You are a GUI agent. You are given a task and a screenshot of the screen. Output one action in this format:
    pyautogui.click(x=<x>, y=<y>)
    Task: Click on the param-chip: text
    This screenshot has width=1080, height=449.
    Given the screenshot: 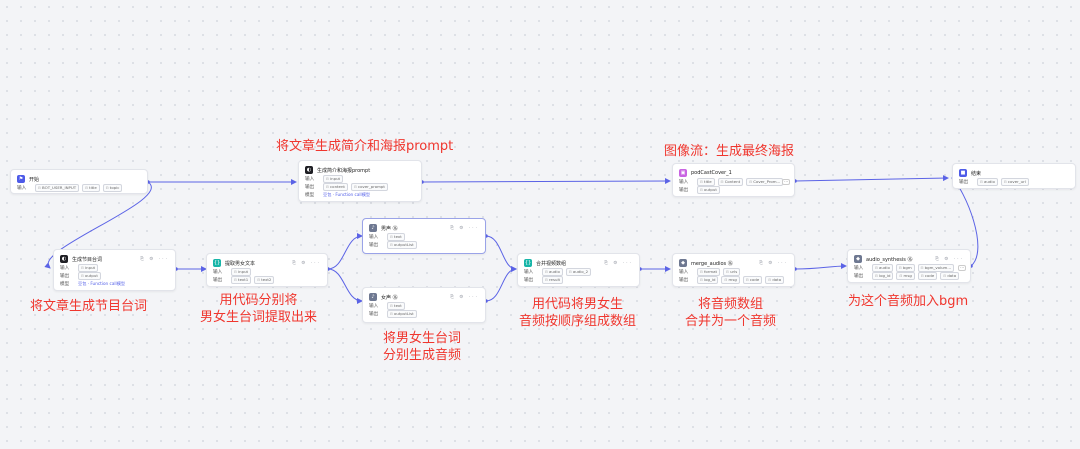 What is the action you would take?
    pyautogui.click(x=396, y=306)
    